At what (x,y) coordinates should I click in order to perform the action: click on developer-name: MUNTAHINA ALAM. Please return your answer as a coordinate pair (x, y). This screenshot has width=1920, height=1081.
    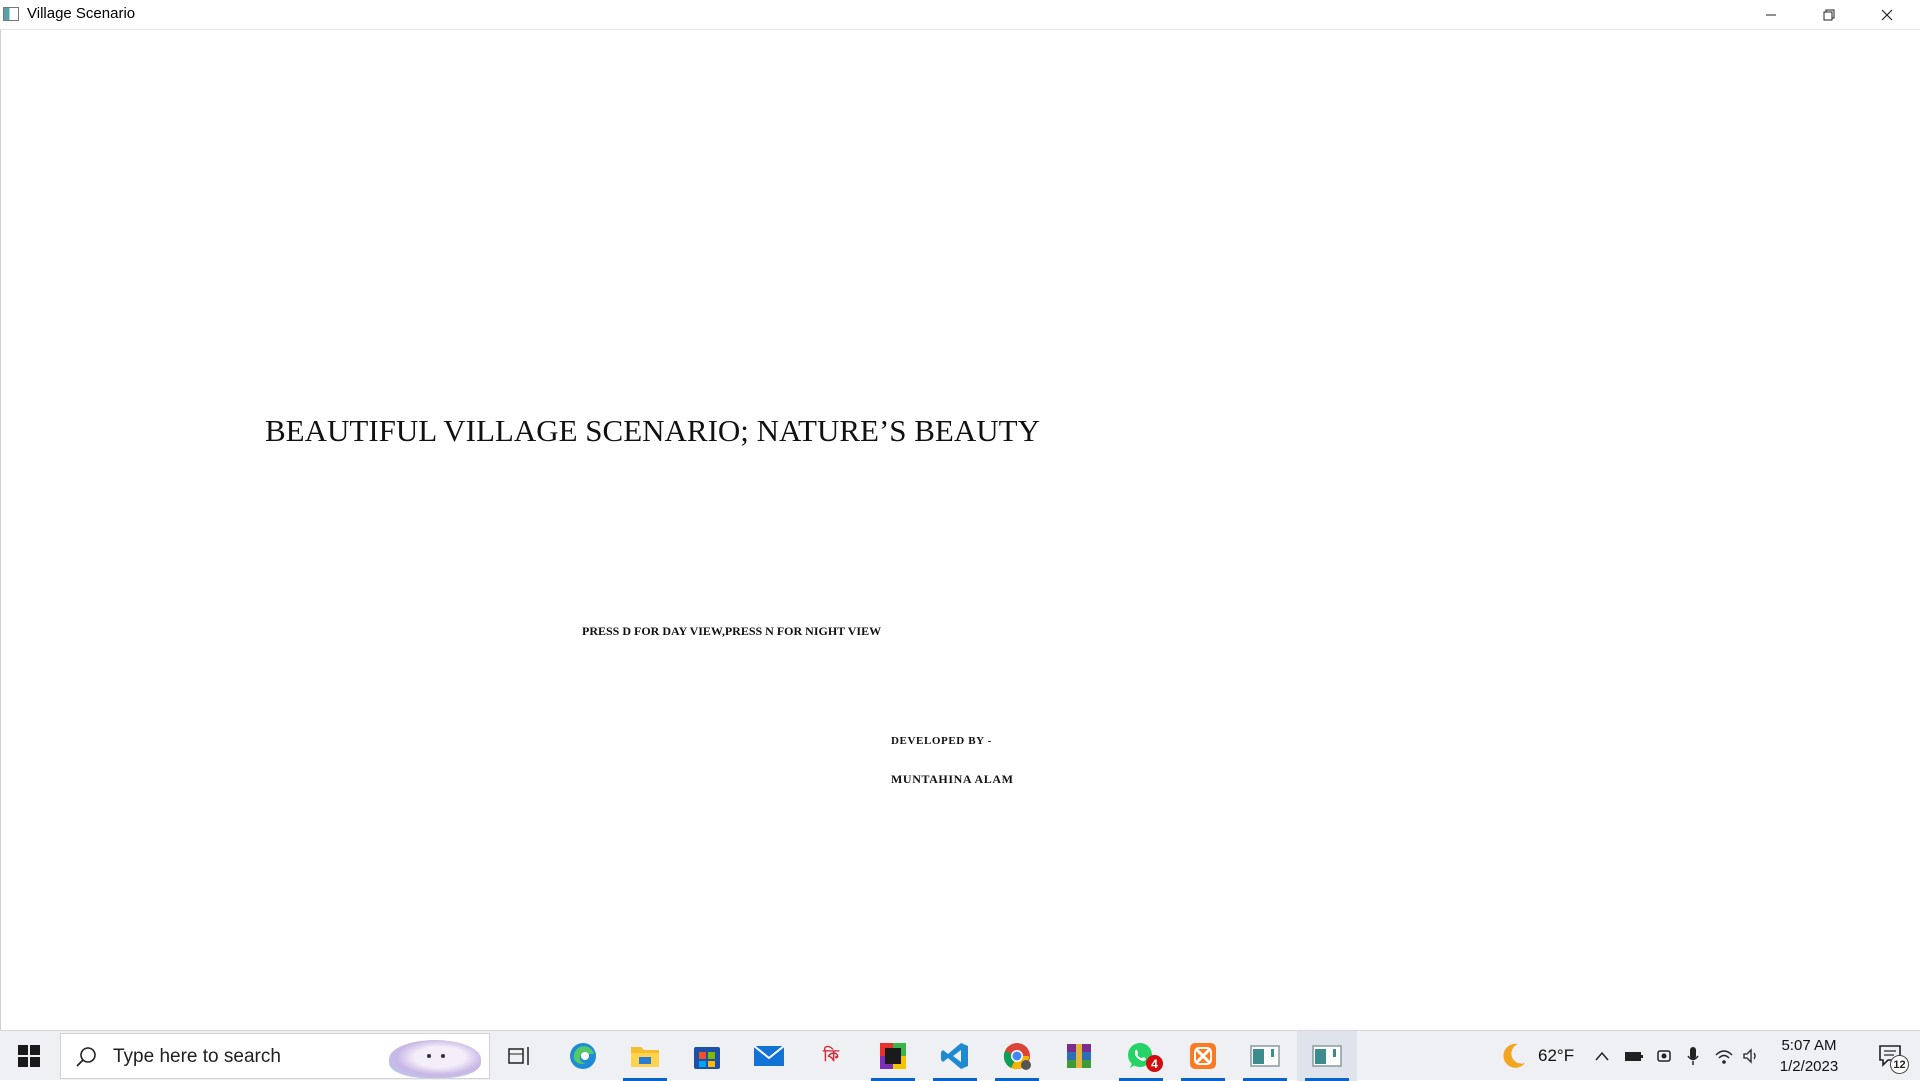
    Looking at the image, I should click on (952, 779).